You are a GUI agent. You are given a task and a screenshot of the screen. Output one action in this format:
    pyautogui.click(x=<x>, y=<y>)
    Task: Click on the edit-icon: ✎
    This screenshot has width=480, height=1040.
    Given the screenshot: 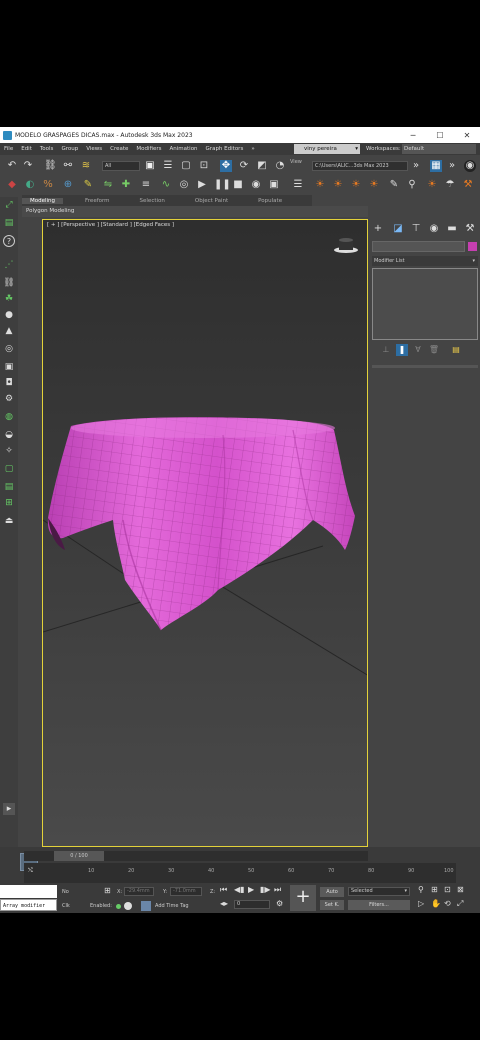 What is the action you would take?
    pyautogui.click(x=394, y=185)
    